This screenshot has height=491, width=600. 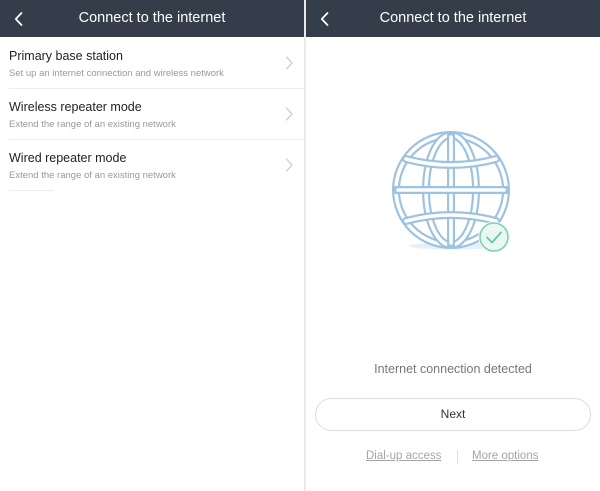 I want to click on more-options-link: More options, so click(x=505, y=456).